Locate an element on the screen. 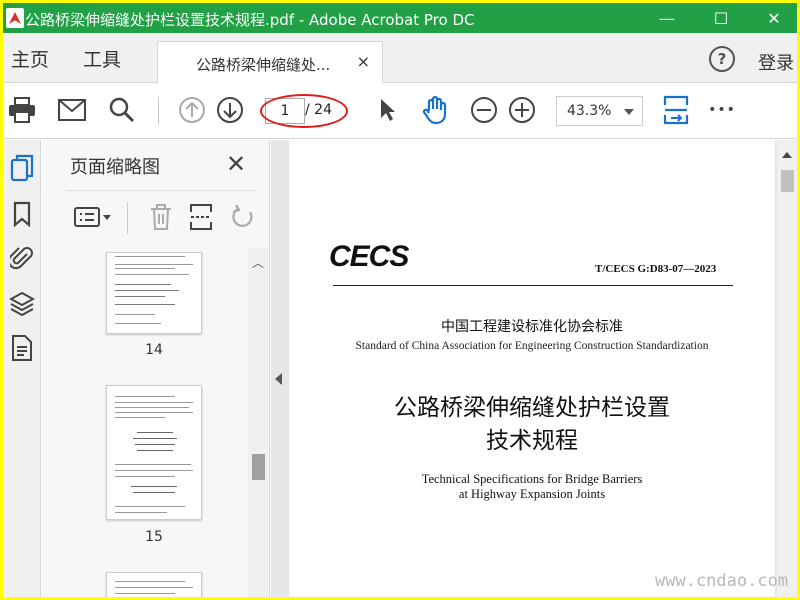  collapse-panel-icon is located at coordinates (278, 379).